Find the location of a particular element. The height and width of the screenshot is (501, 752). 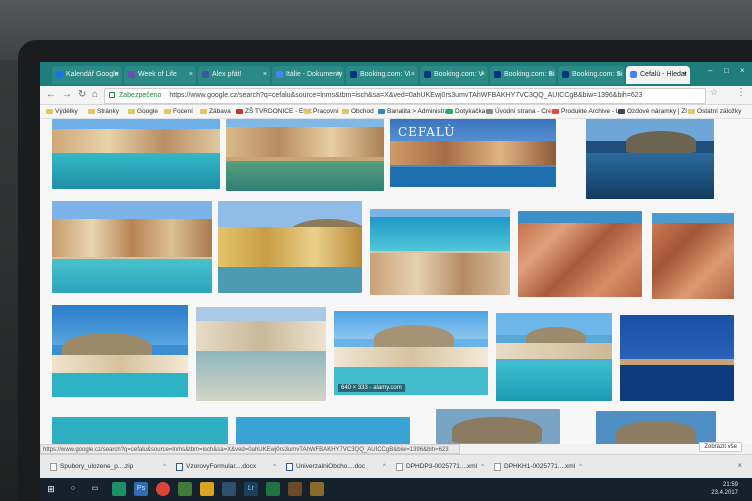

facebook-icon is located at coordinates (205, 74).